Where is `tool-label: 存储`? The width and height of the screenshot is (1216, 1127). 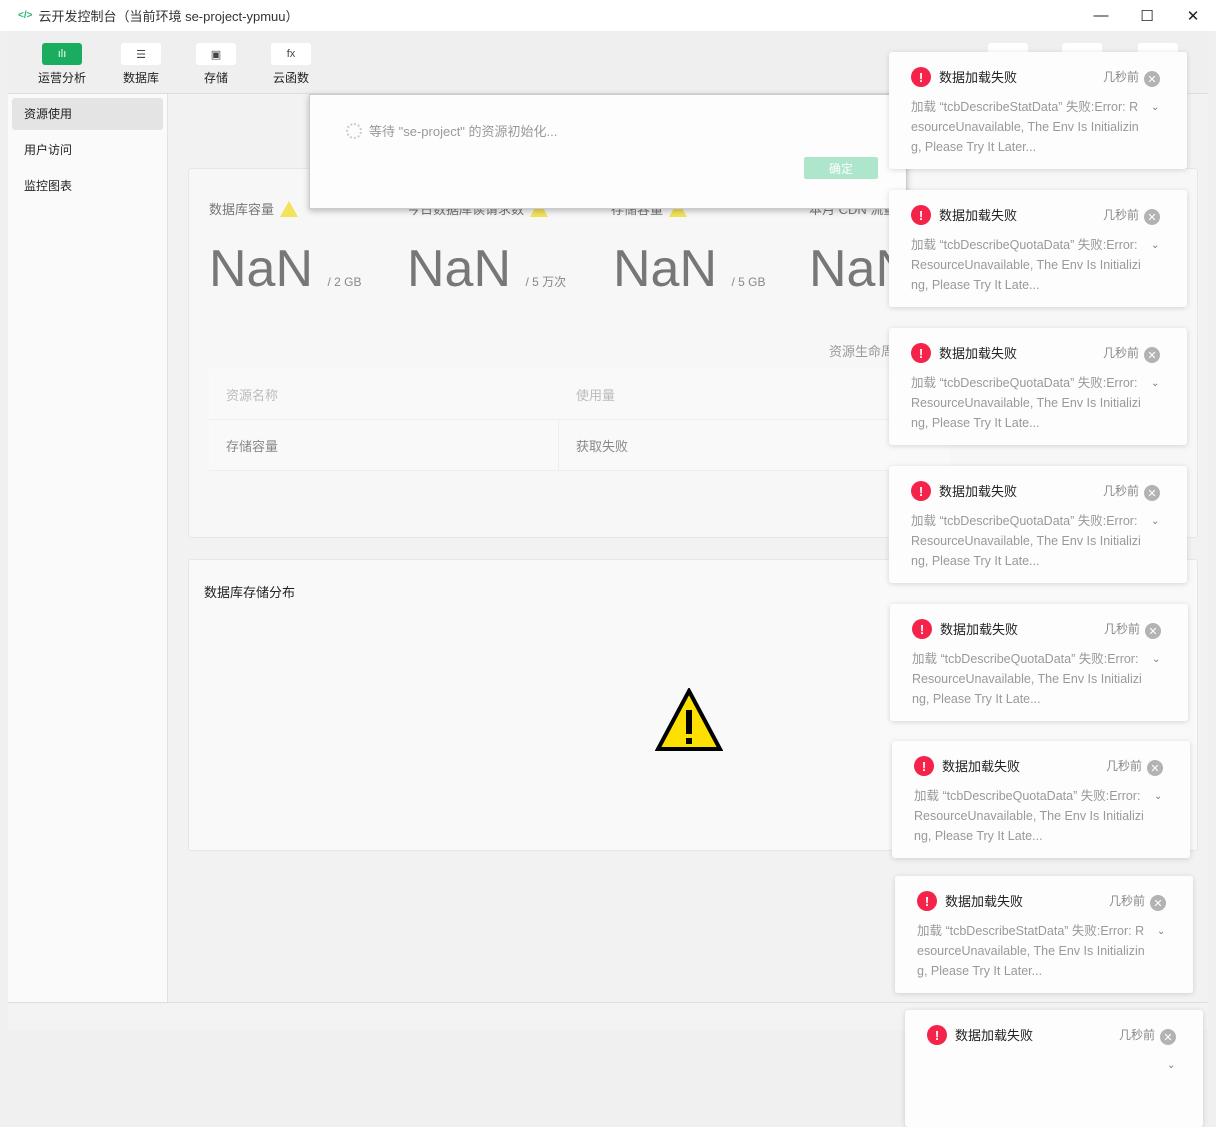
tool-label: 存储 is located at coordinates (215, 78).